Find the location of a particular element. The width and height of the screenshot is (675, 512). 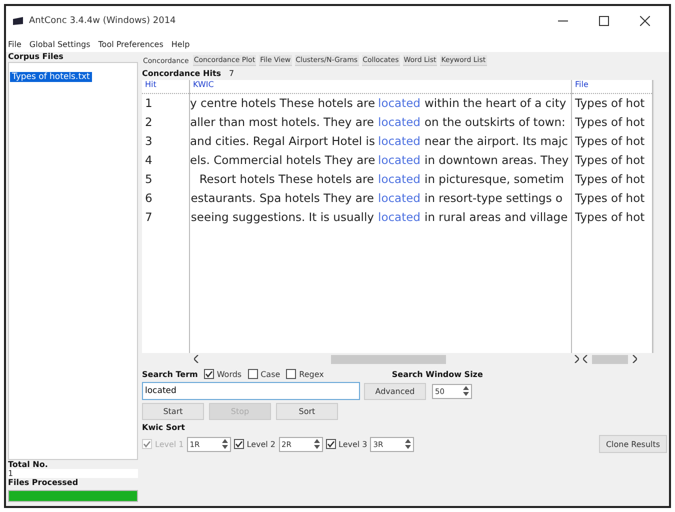

level-label: Level 1 is located at coordinates (169, 444).